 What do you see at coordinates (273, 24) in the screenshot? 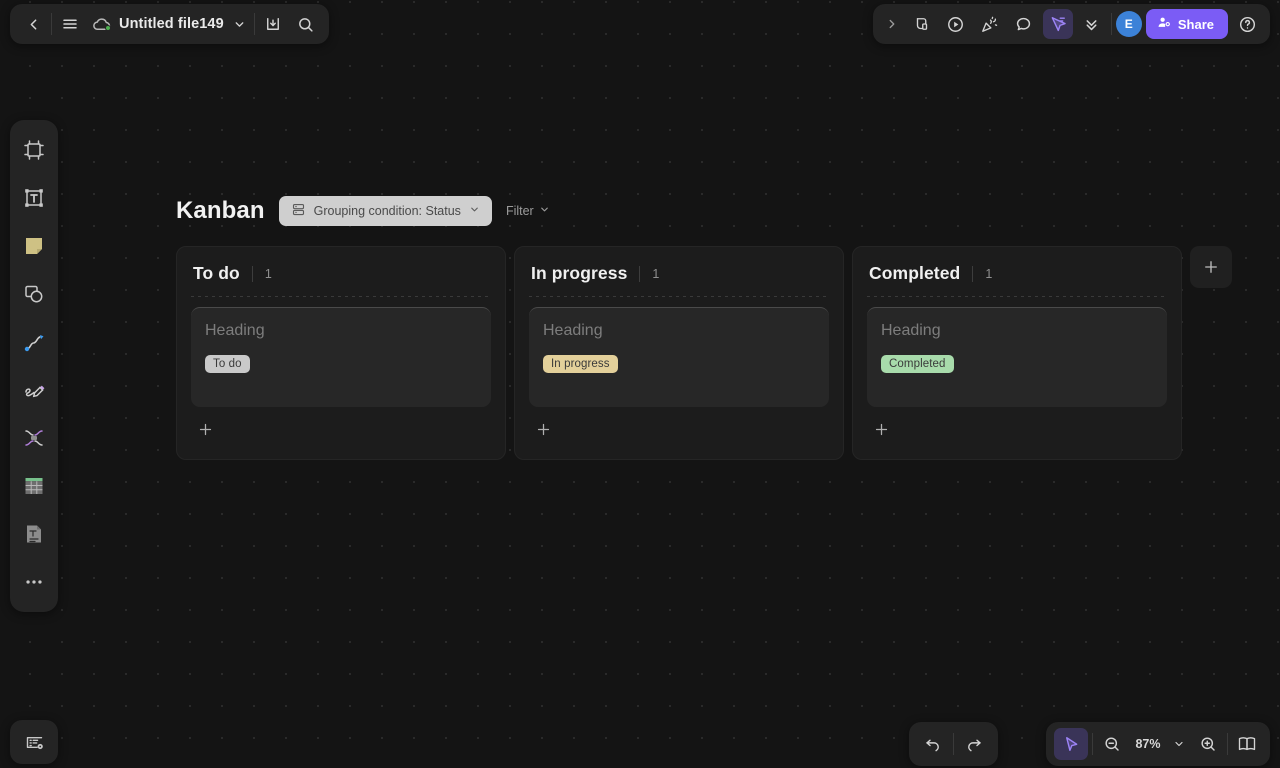
I see `download-icon` at bounding box center [273, 24].